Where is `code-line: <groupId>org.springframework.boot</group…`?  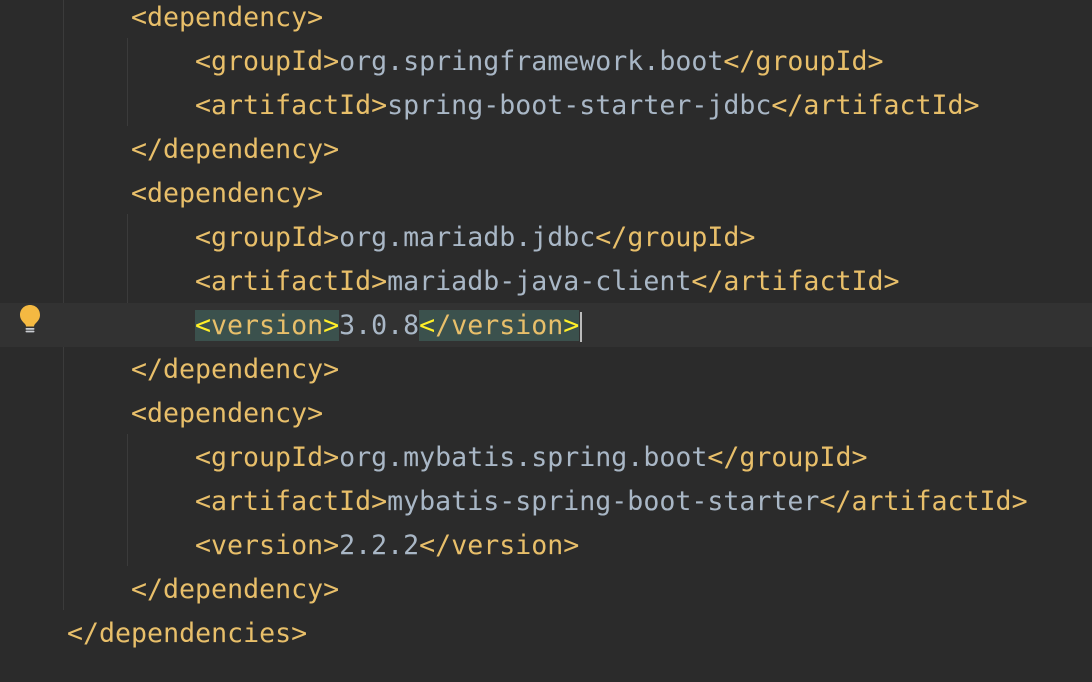
code-line: <groupId>org.springframework.boot</group… is located at coordinates (539, 62).